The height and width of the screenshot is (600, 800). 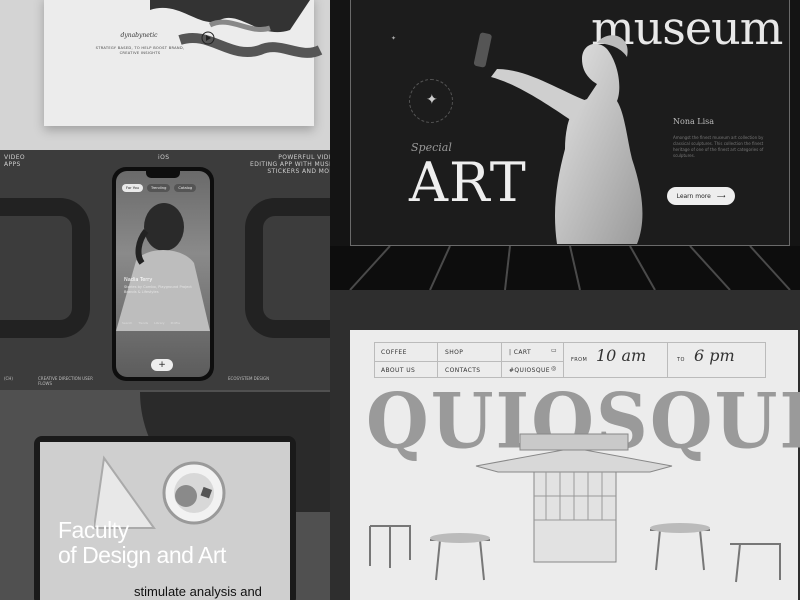 I want to click on menu-item: Library, so click(x=159, y=323).